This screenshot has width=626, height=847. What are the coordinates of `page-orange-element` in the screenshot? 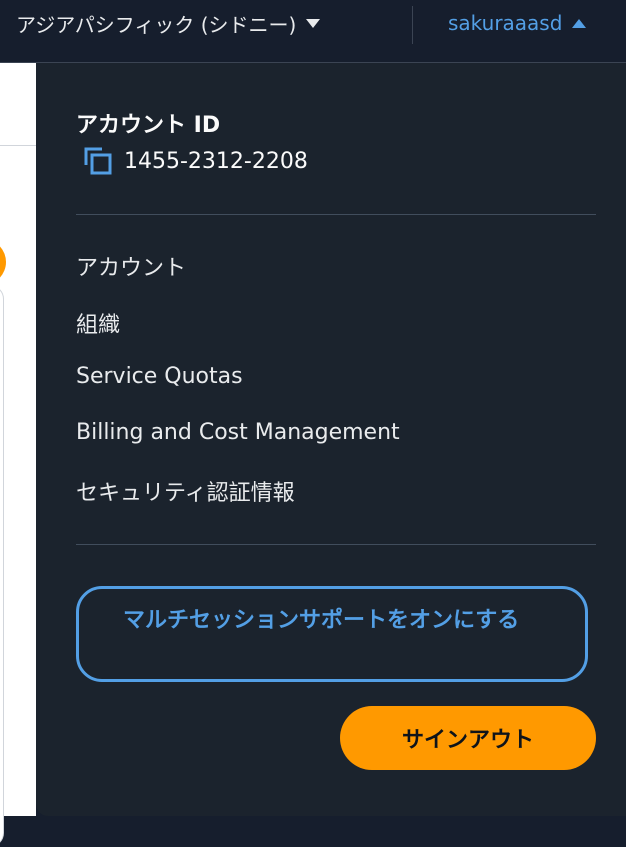 It's located at (3, 262).